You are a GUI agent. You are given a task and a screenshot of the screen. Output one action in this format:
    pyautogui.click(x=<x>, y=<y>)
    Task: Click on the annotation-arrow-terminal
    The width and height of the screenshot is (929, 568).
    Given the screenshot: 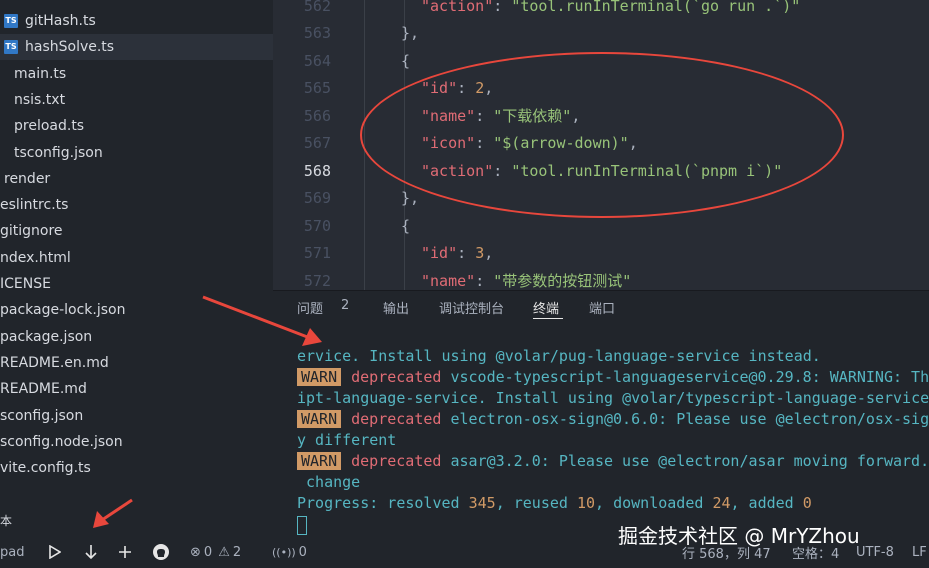 What is the action you would take?
    pyautogui.click(x=262, y=320)
    